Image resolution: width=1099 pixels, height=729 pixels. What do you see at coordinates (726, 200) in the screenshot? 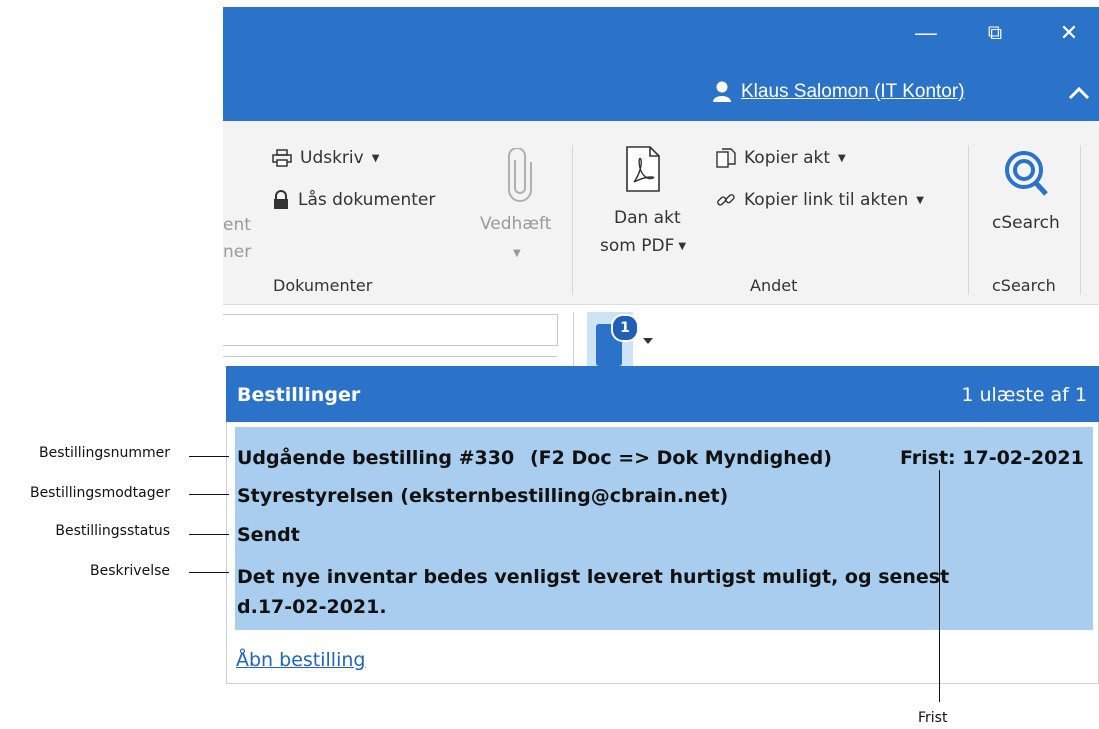
I see `link-icon` at bounding box center [726, 200].